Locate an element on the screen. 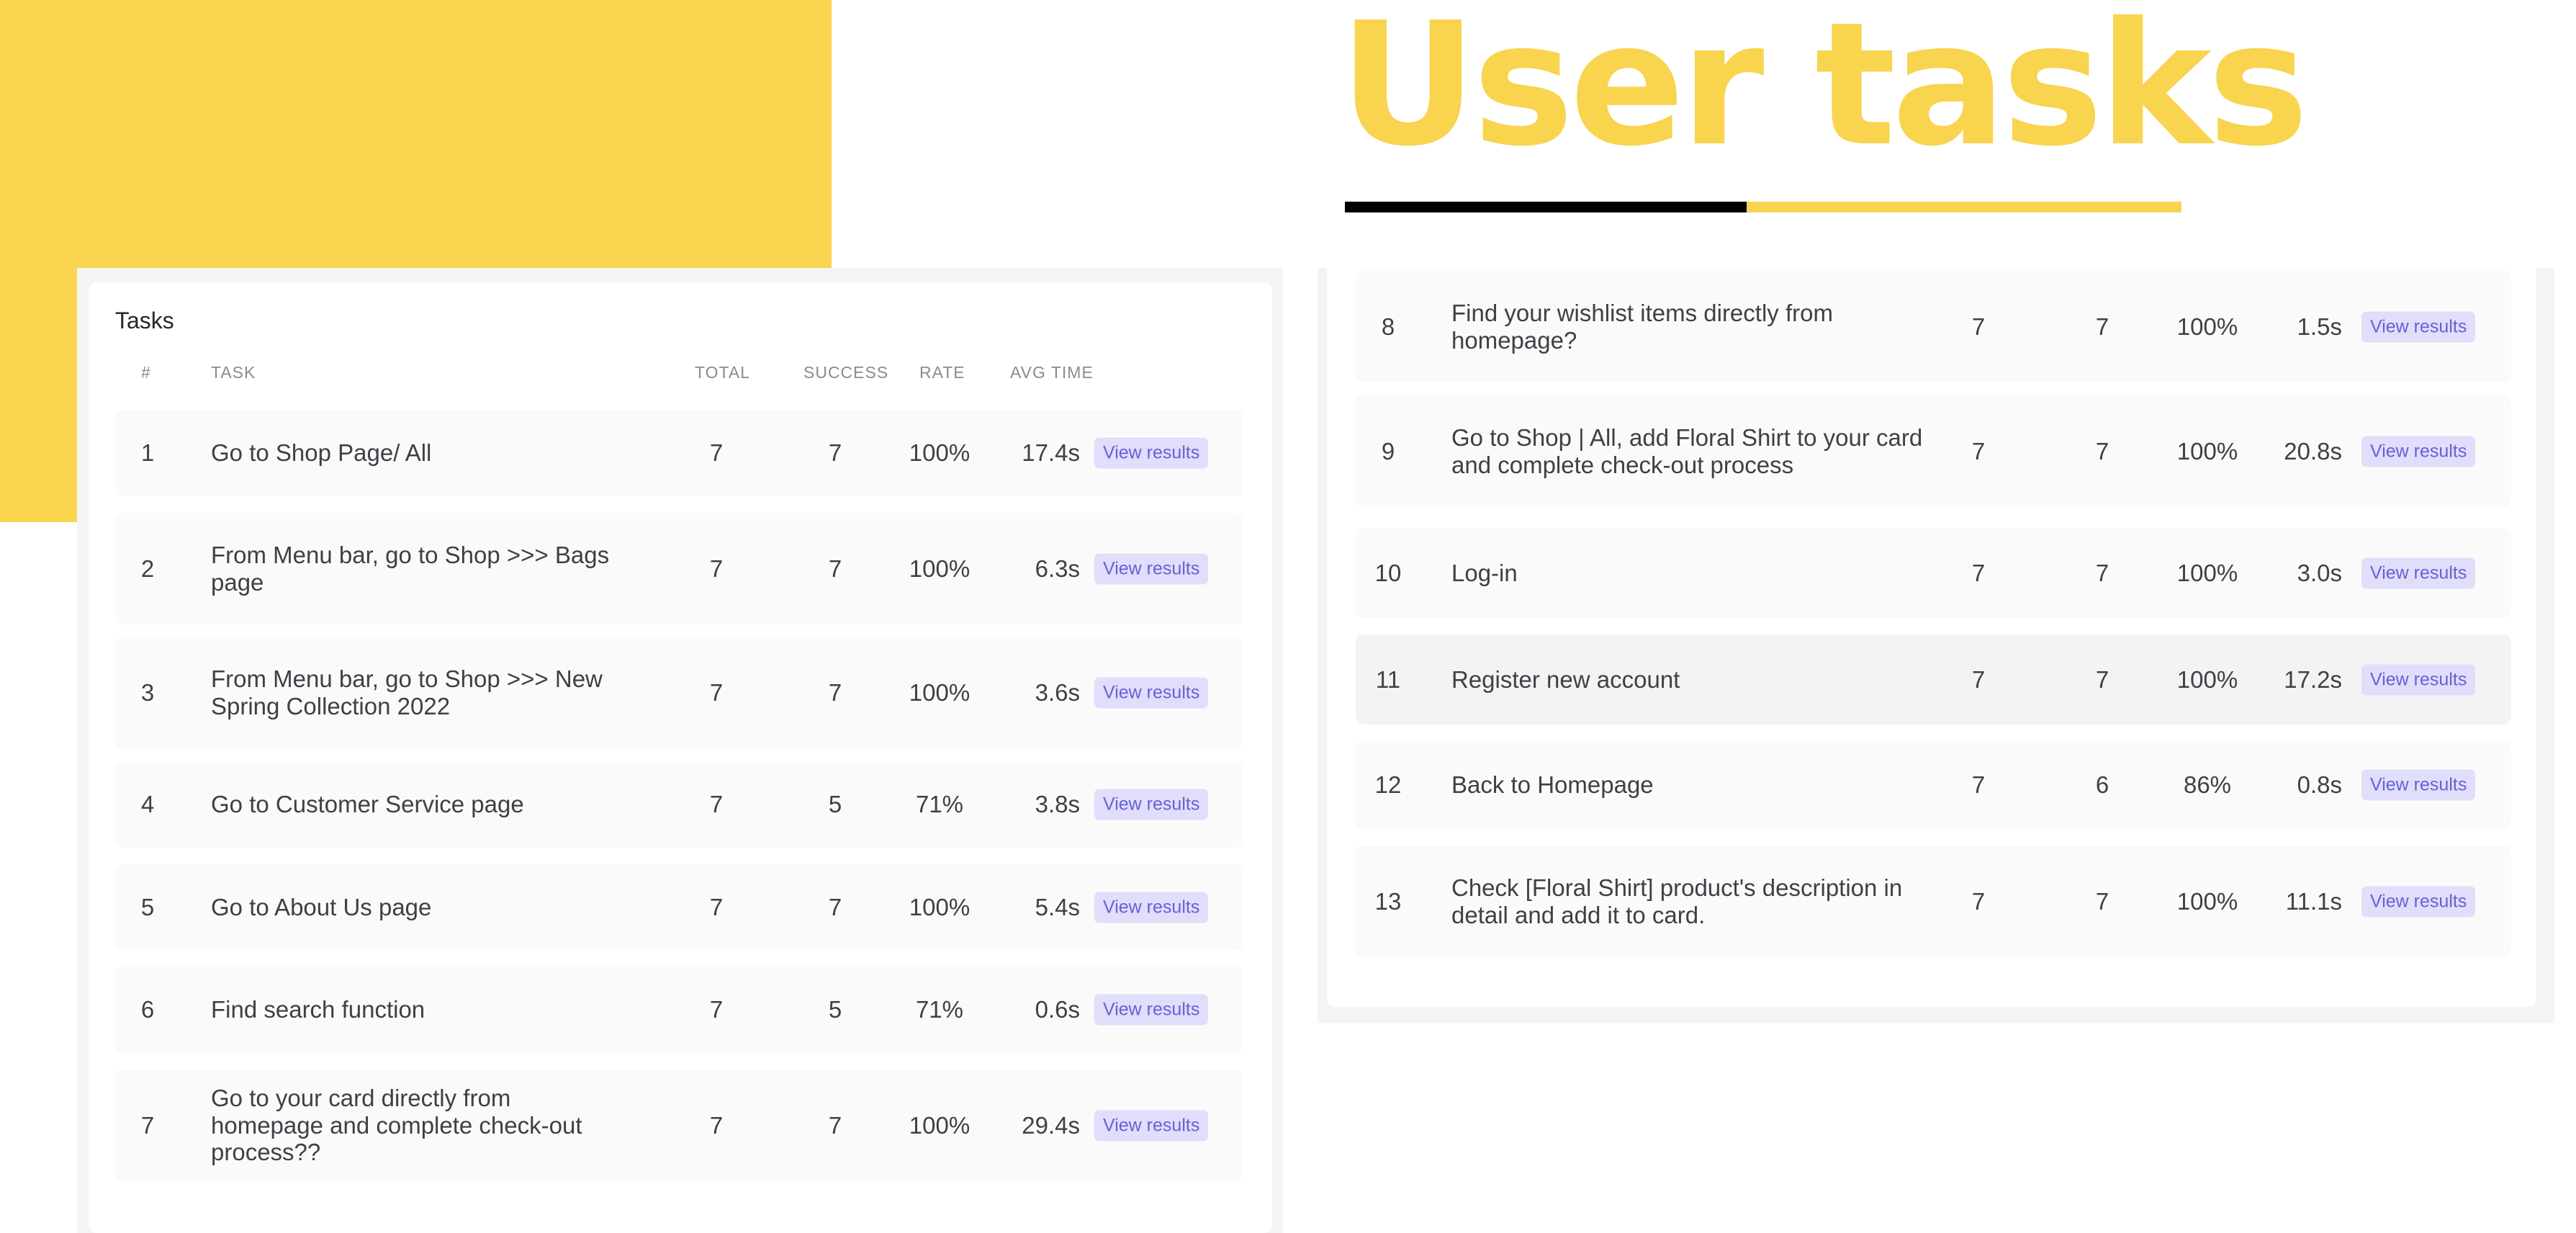 The height and width of the screenshot is (1233, 2576). task-number: 1 is located at coordinates (147, 452).